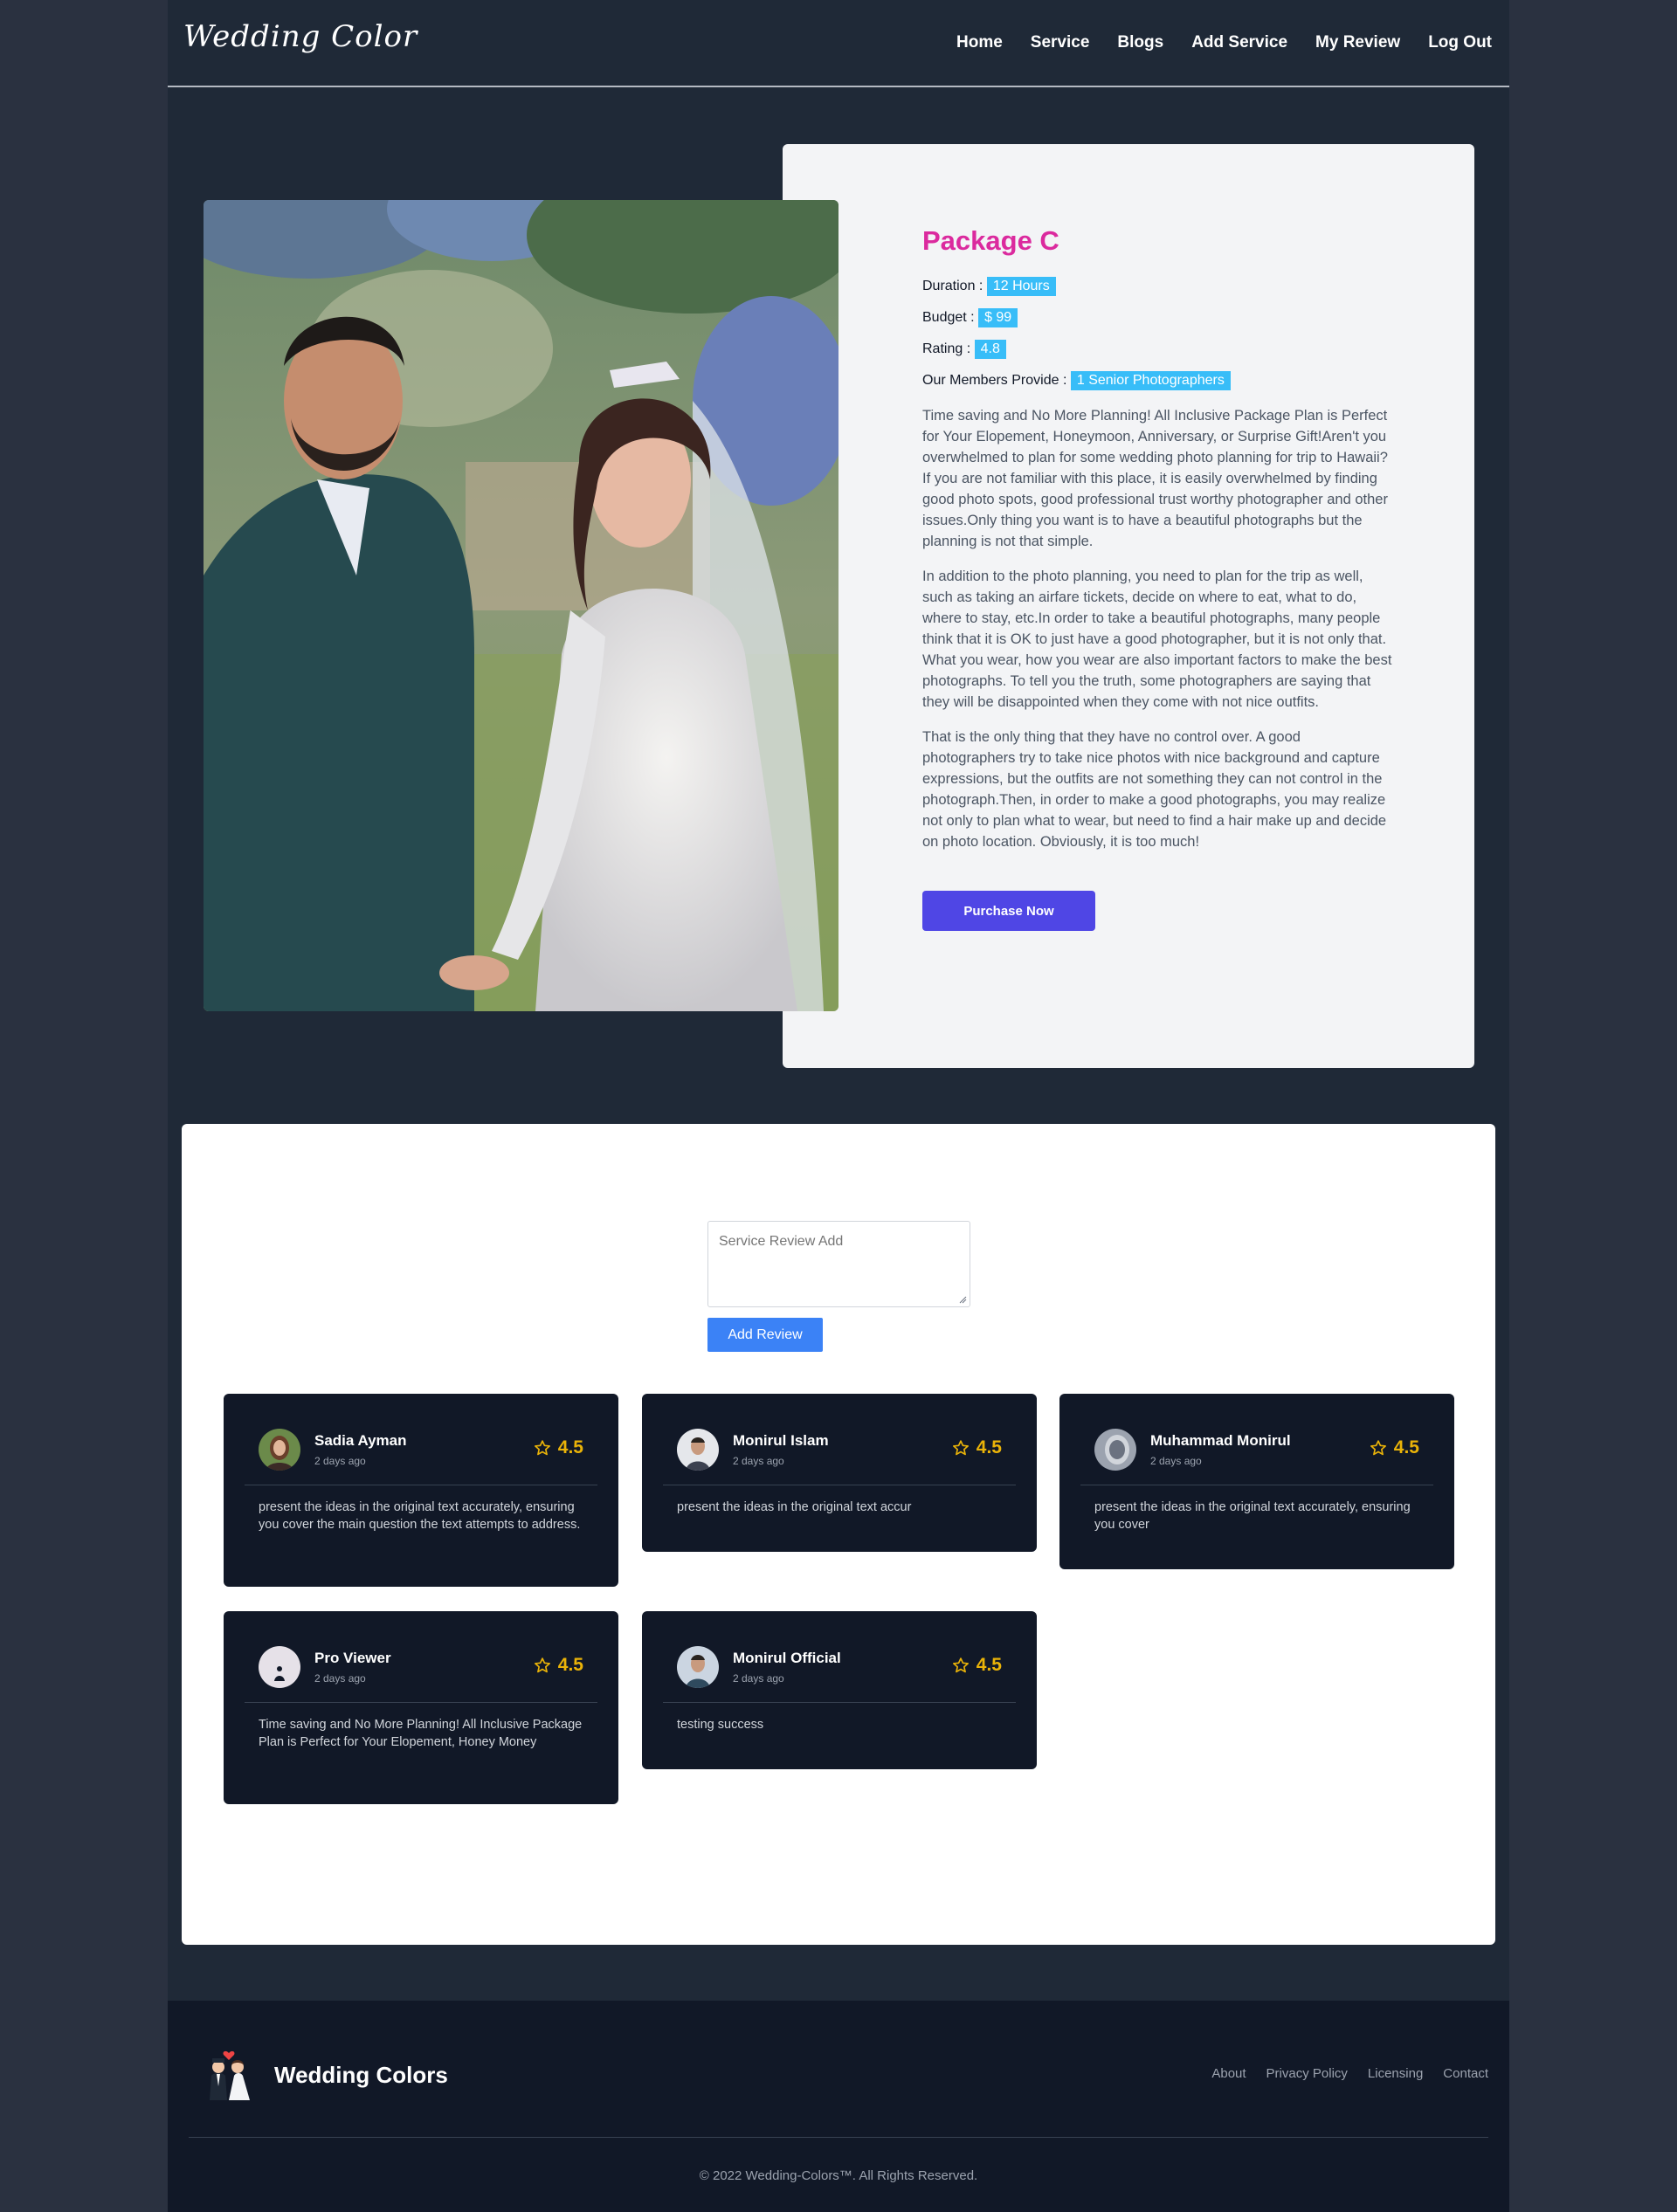 The width and height of the screenshot is (1677, 2212). What do you see at coordinates (994, 380) in the screenshot?
I see `members-label: Our Members Provide :` at bounding box center [994, 380].